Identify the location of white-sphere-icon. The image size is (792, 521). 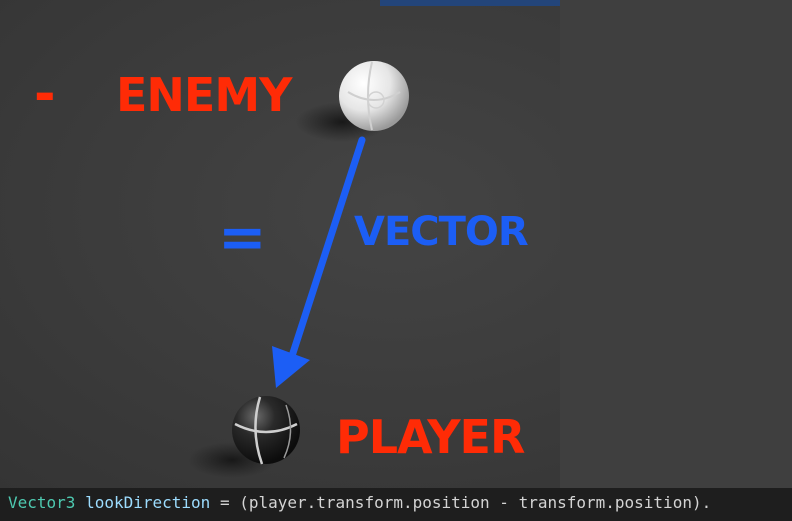
(374, 96).